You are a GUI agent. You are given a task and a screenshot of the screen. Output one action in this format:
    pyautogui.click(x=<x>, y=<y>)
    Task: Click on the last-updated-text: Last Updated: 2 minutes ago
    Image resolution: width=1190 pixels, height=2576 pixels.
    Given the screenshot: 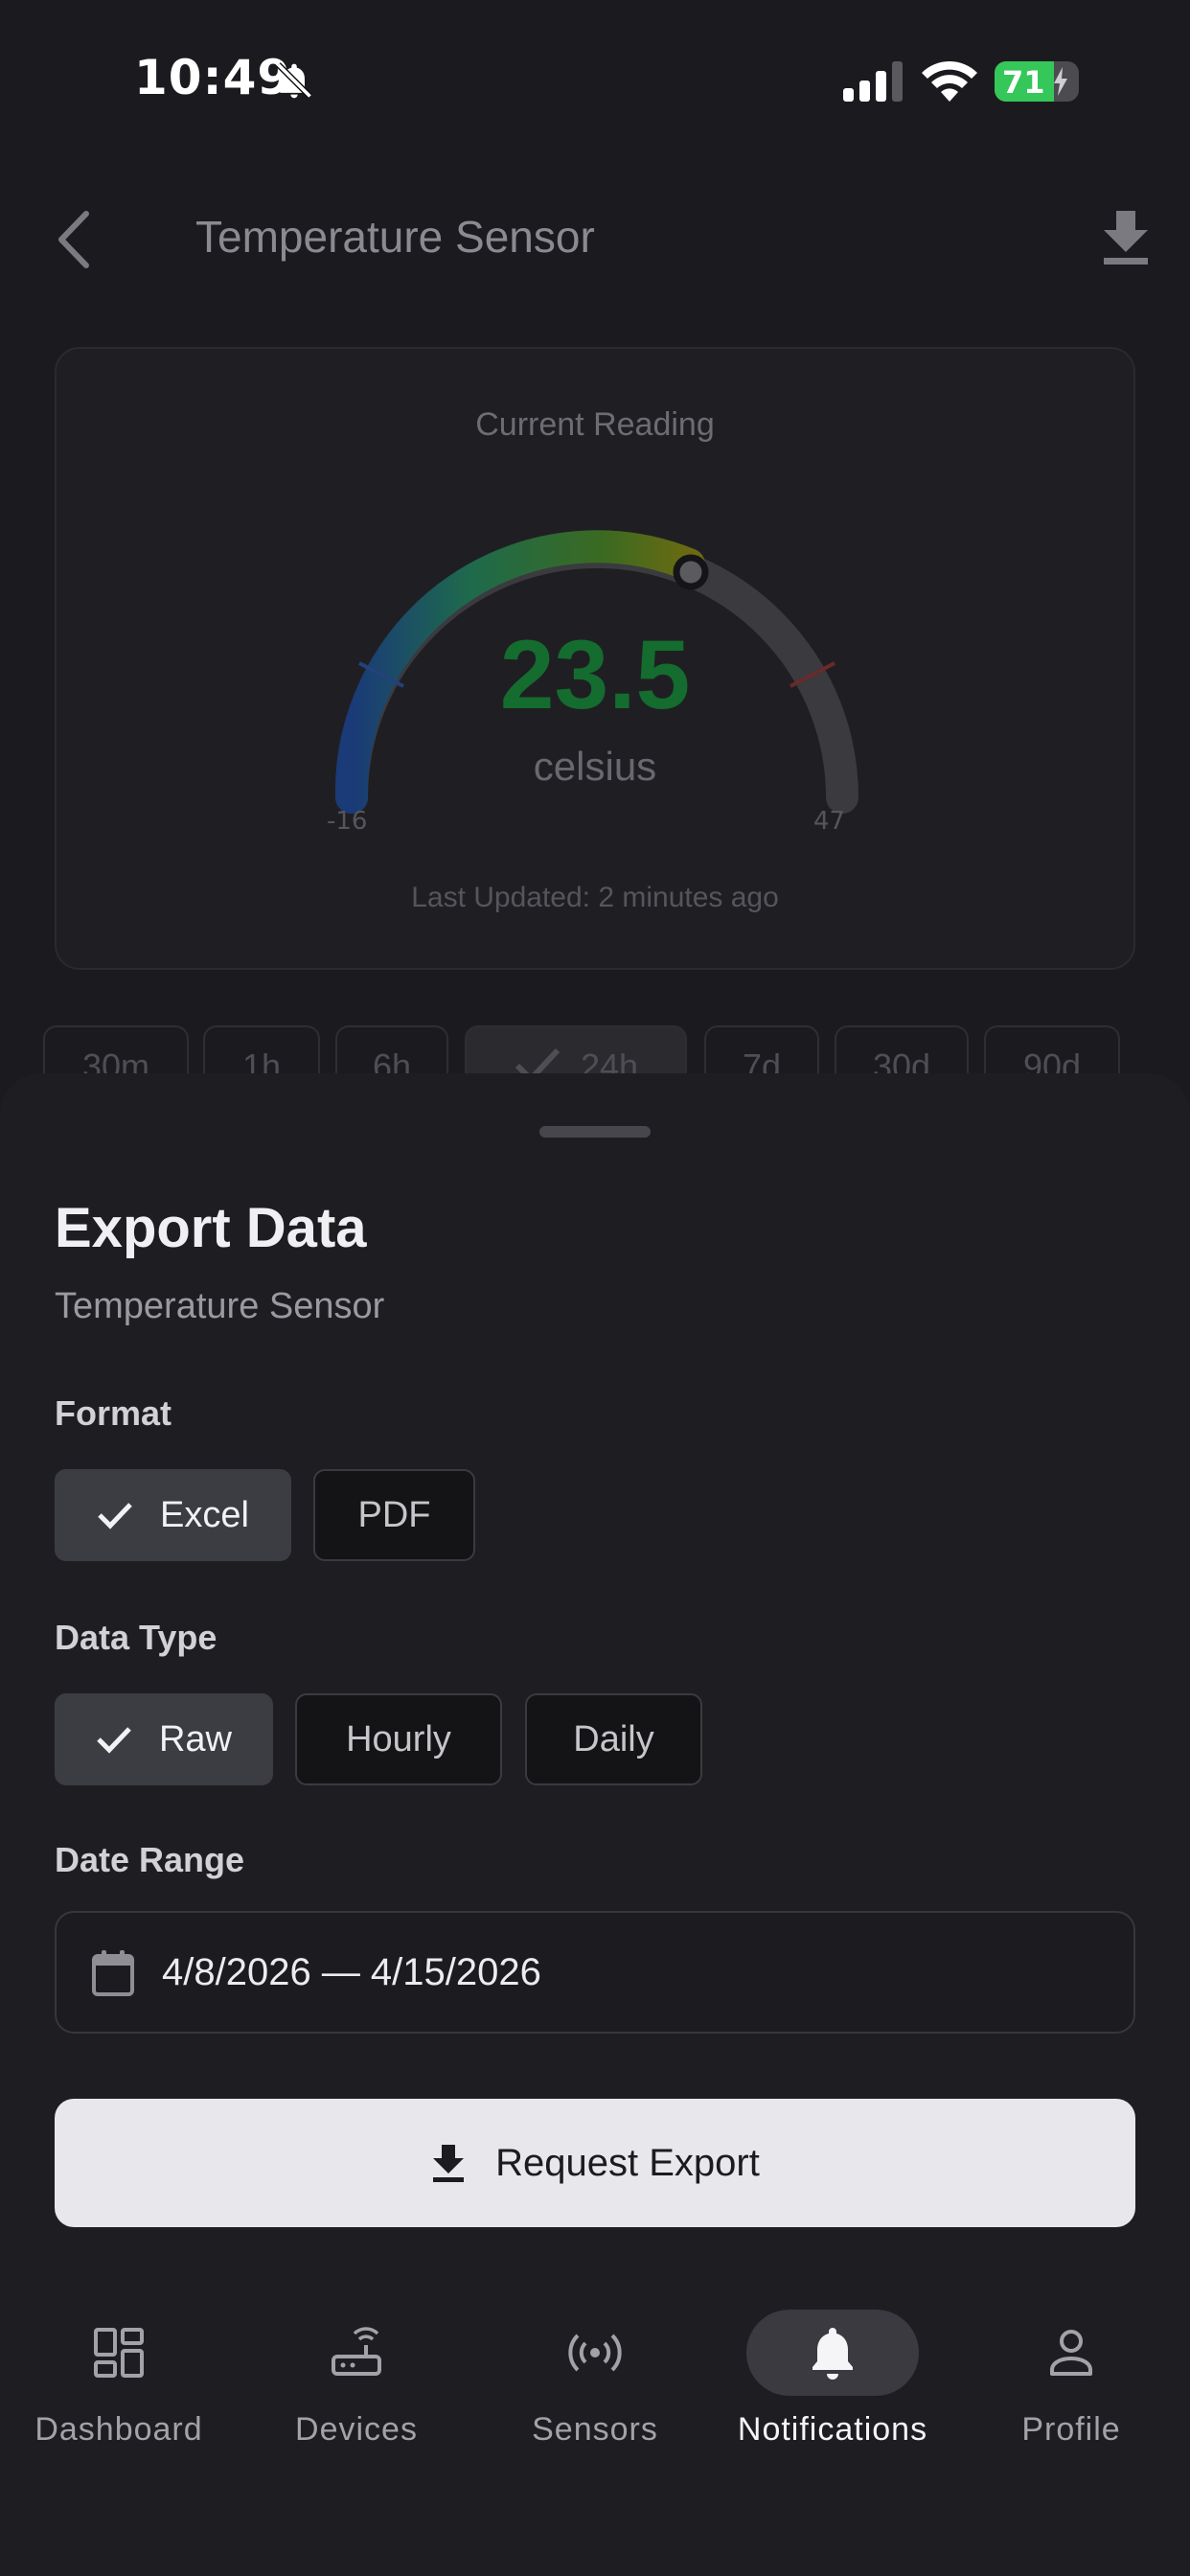 What is the action you would take?
    pyautogui.click(x=595, y=897)
    